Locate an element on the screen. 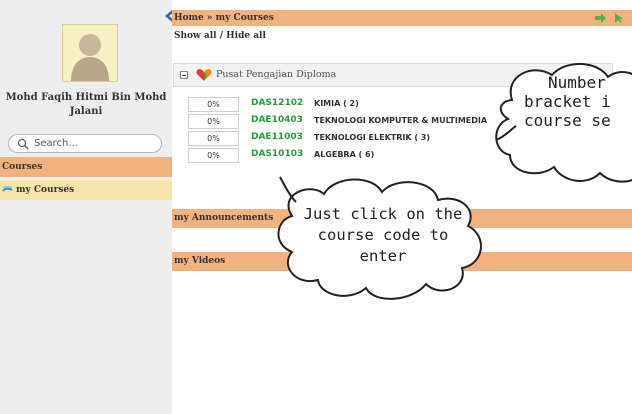 The width and height of the screenshot is (632, 414). pointer-line-bottom is located at coordinates (288, 189).